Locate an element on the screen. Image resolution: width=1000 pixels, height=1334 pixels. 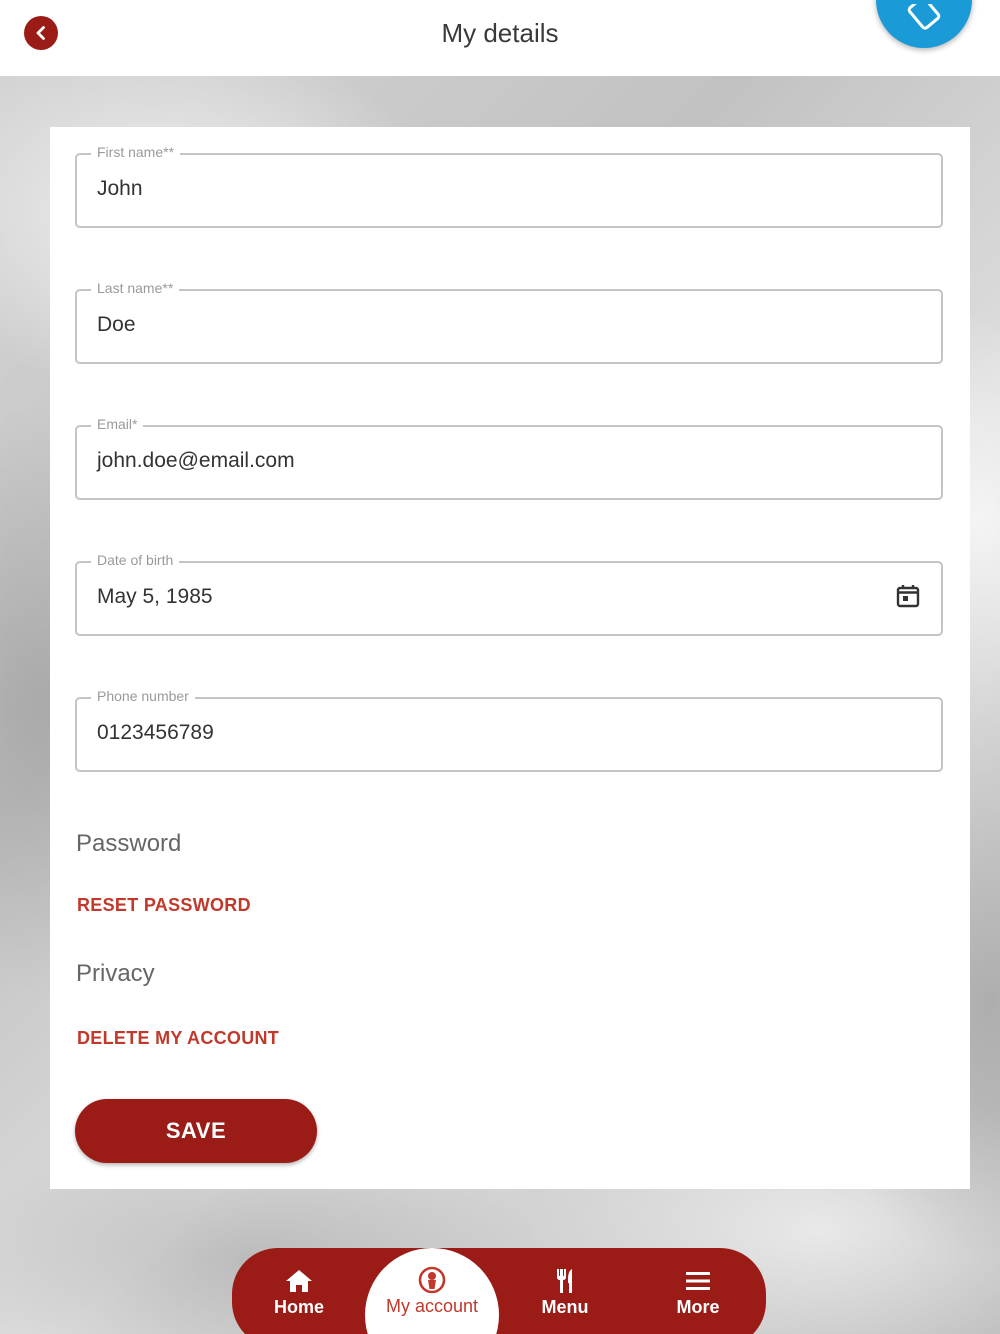
nav-item-more: More is located at coordinates (698, 1291).